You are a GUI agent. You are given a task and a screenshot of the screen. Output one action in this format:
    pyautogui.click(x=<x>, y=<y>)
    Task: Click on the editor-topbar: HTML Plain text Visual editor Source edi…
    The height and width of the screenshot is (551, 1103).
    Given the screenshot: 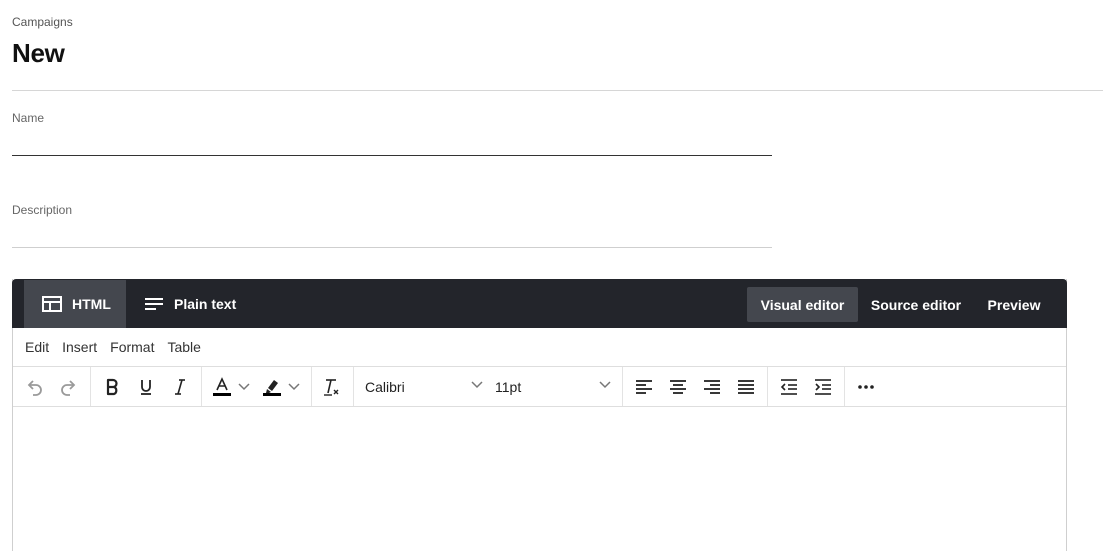 What is the action you would take?
    pyautogui.click(x=539, y=303)
    